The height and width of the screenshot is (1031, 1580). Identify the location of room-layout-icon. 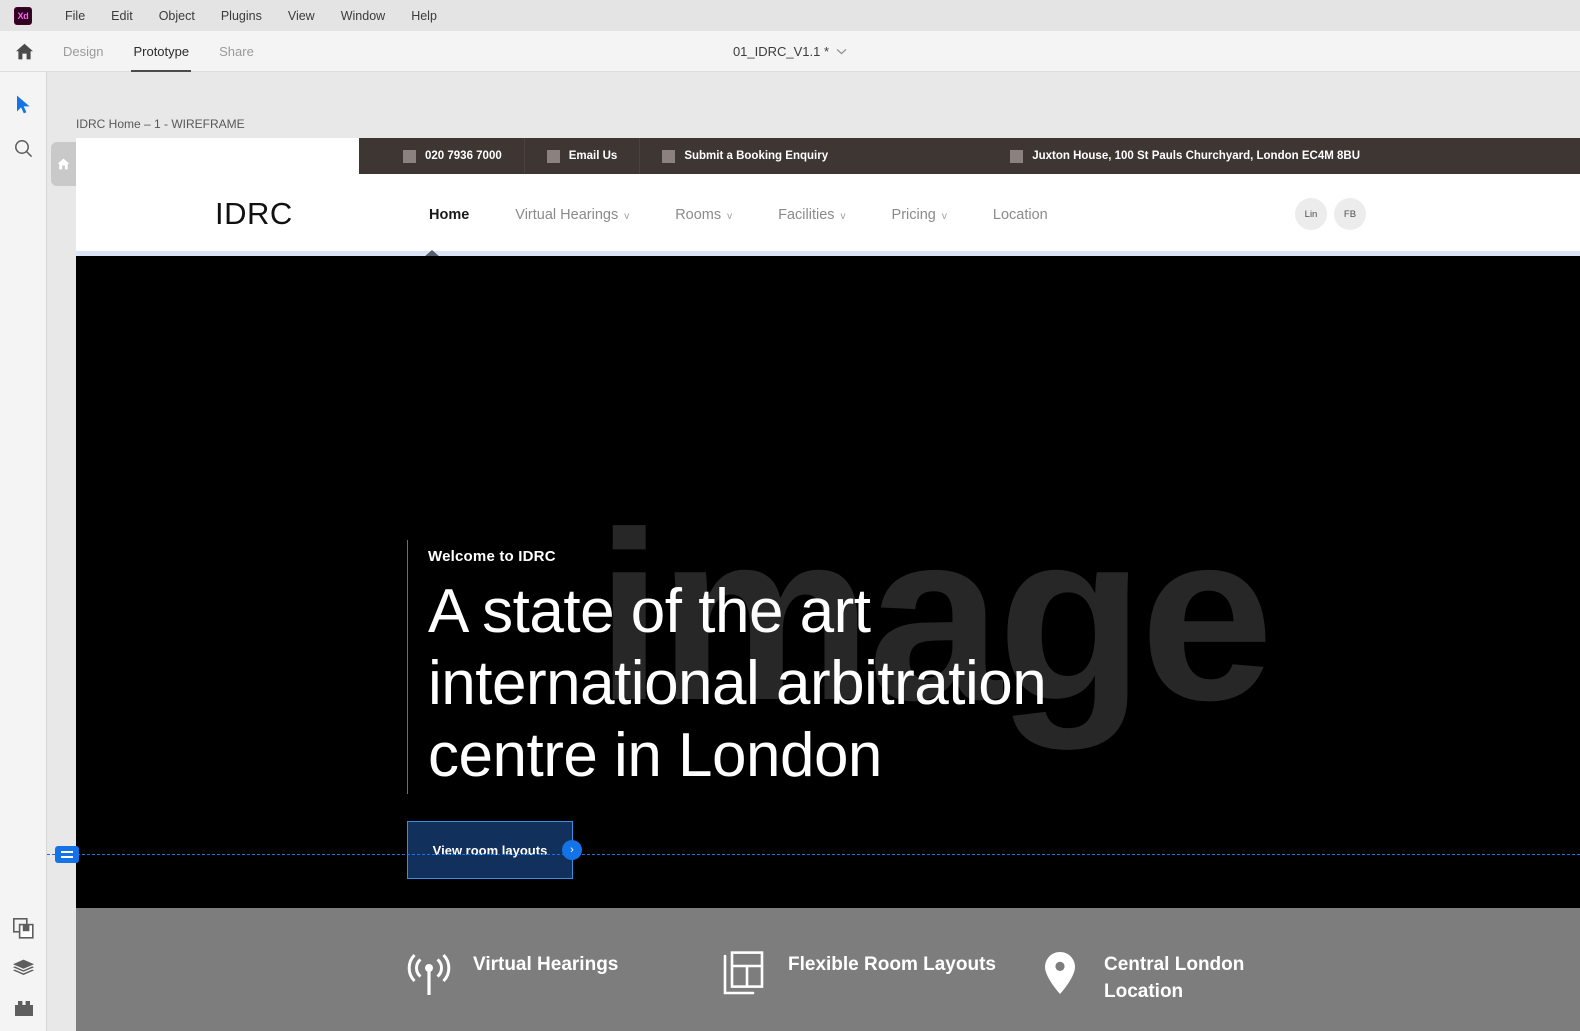
(744, 973).